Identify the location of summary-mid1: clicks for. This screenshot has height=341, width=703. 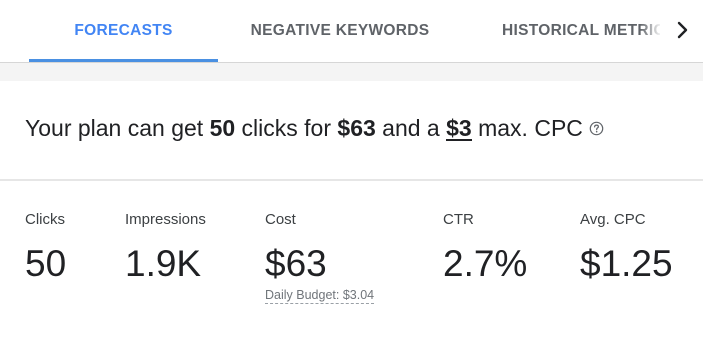
(286, 128).